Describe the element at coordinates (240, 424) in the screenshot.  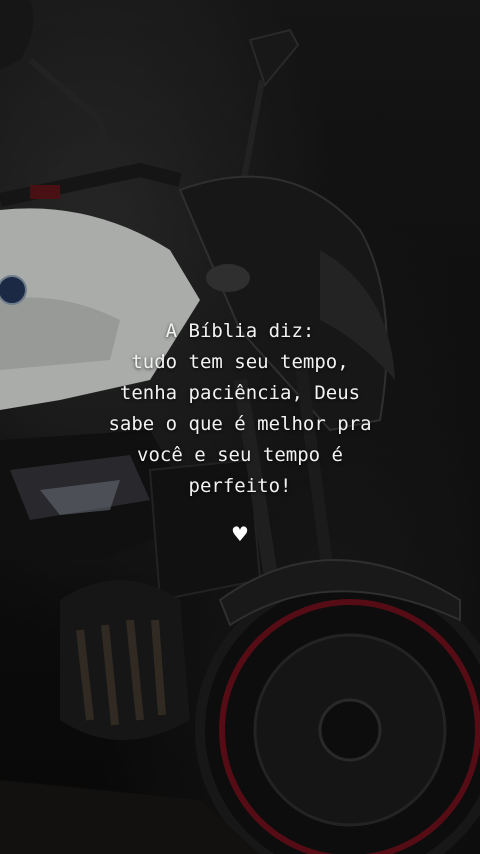
I see `quote-line: sabe o que é melhor pra` at that location.